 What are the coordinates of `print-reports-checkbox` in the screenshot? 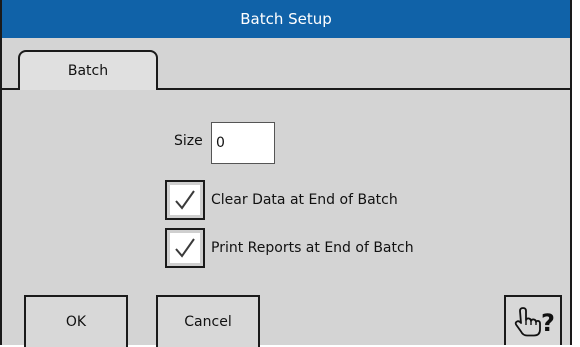 It's located at (185, 248).